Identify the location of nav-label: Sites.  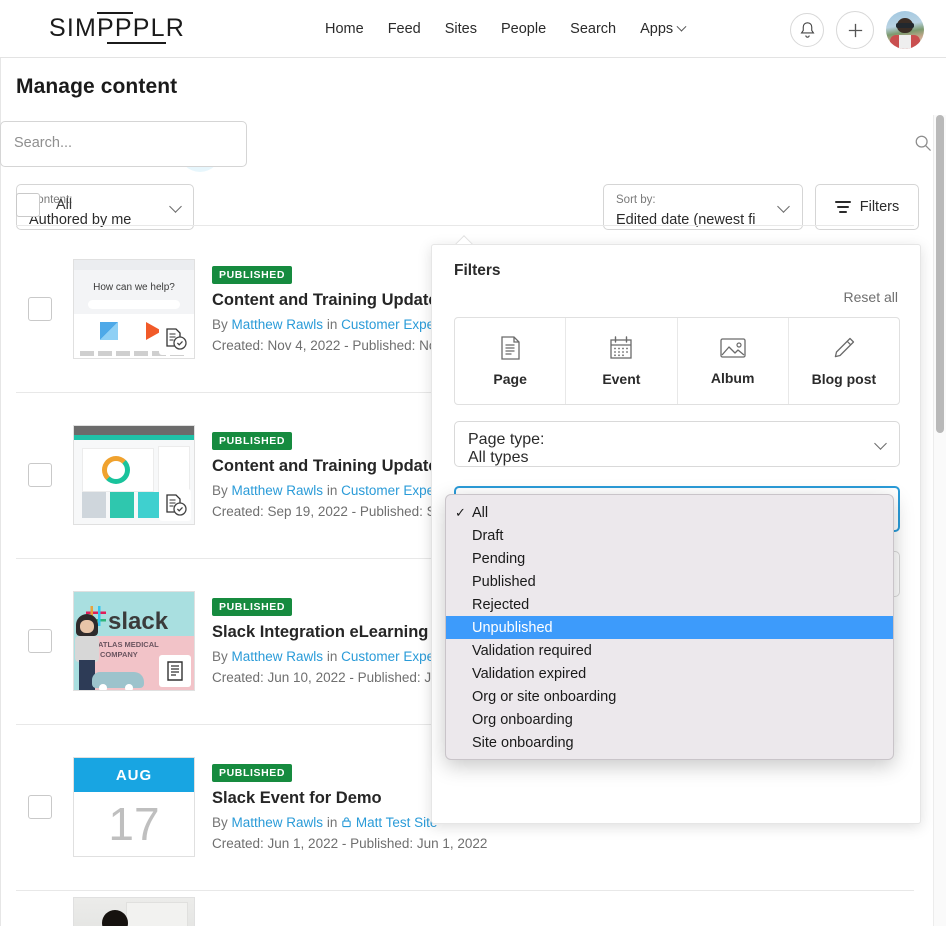
(460, 29).